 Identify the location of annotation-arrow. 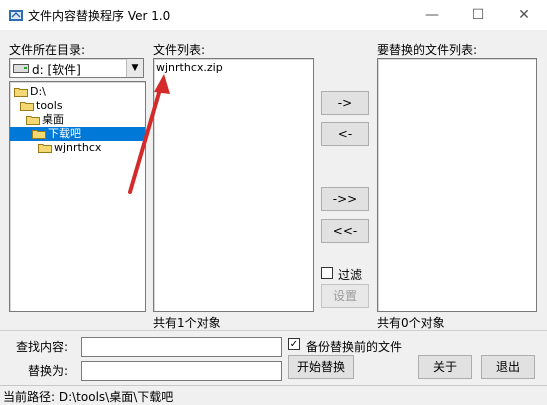
(149, 134).